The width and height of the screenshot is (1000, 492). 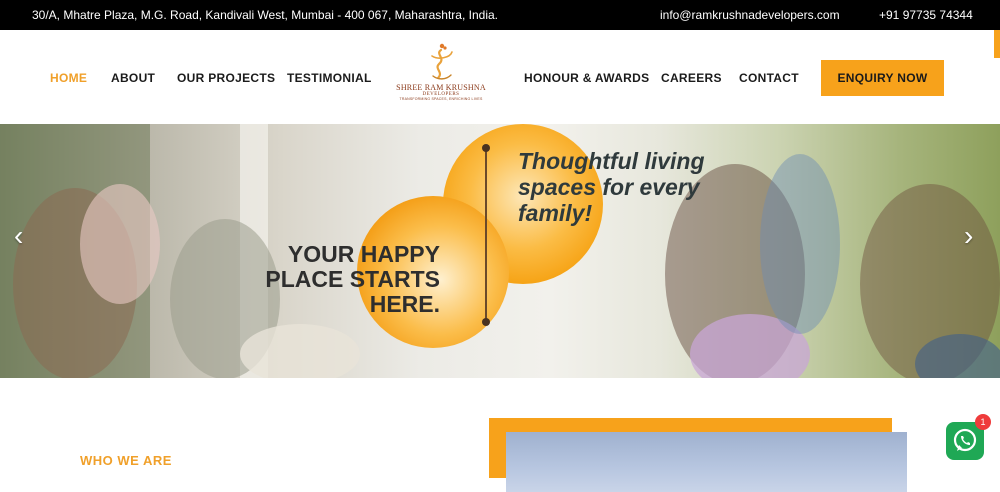 What do you see at coordinates (329, 78) in the screenshot?
I see `nav-testimonial: TESTIMONIAL` at bounding box center [329, 78].